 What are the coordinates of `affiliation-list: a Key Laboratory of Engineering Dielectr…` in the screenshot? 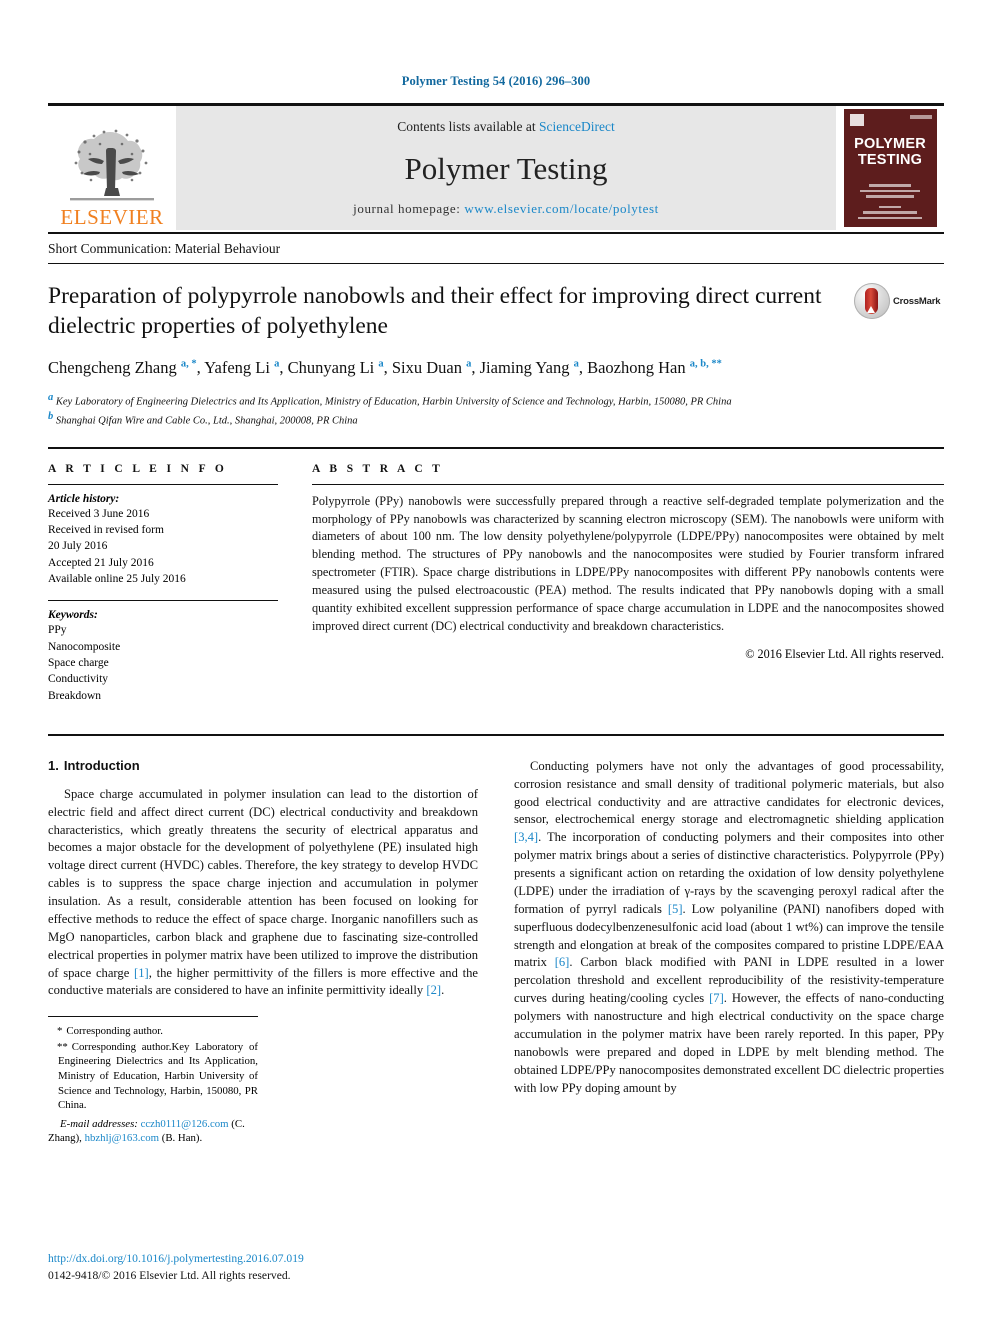 It's located at (496, 410).